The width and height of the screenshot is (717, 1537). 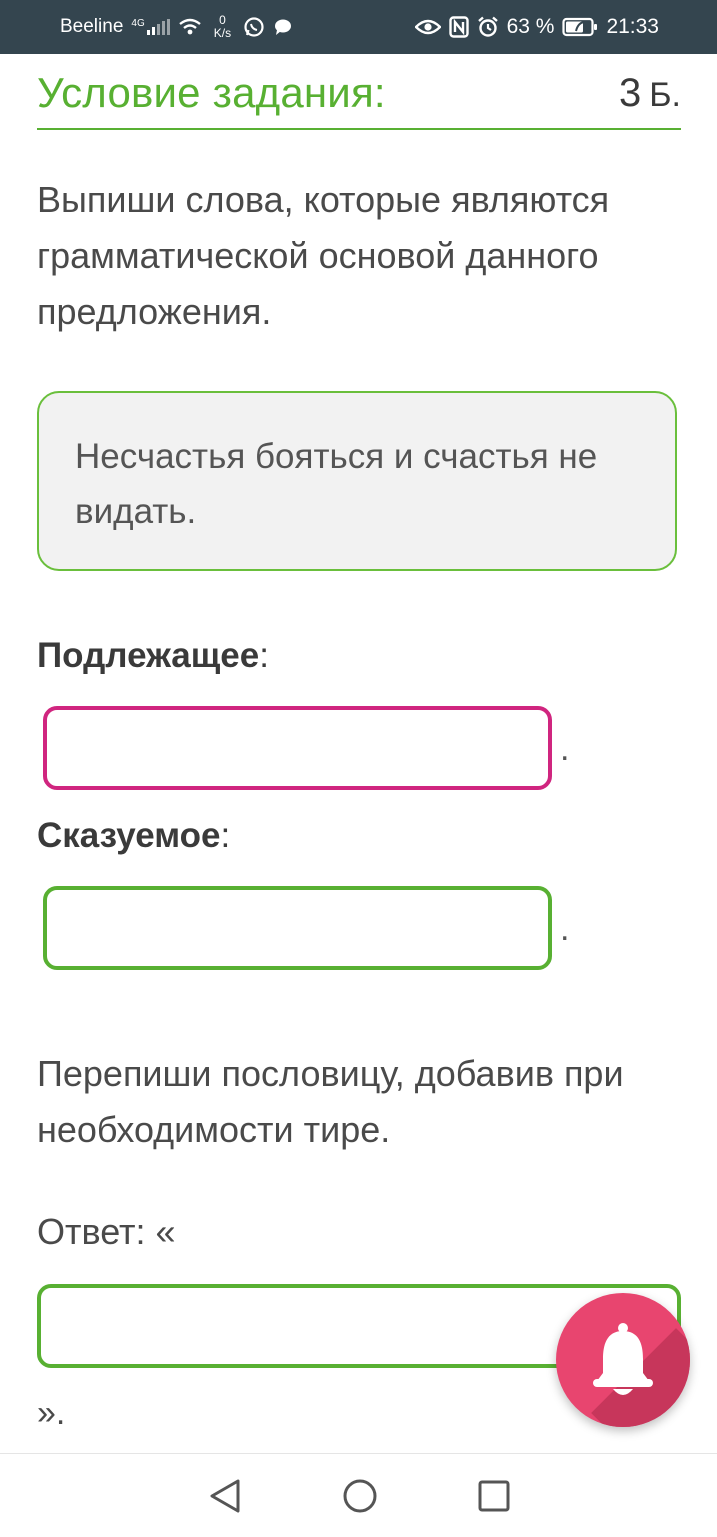 I want to click on points-value: 3, so click(x=630, y=92).